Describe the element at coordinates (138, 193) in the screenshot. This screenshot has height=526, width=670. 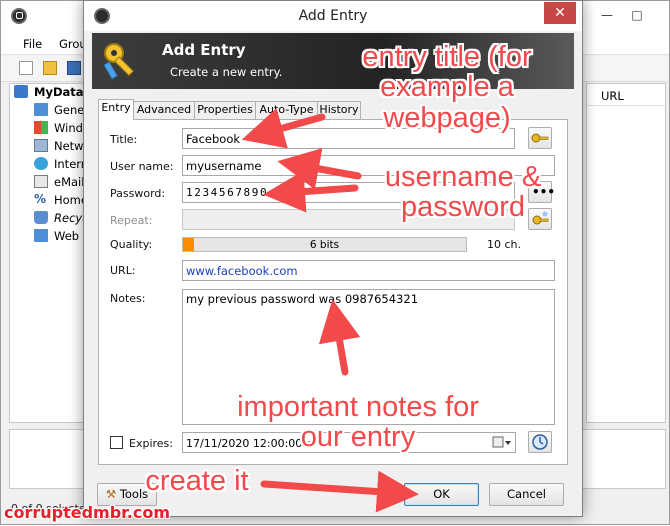
I see `password-label: Password:` at that location.